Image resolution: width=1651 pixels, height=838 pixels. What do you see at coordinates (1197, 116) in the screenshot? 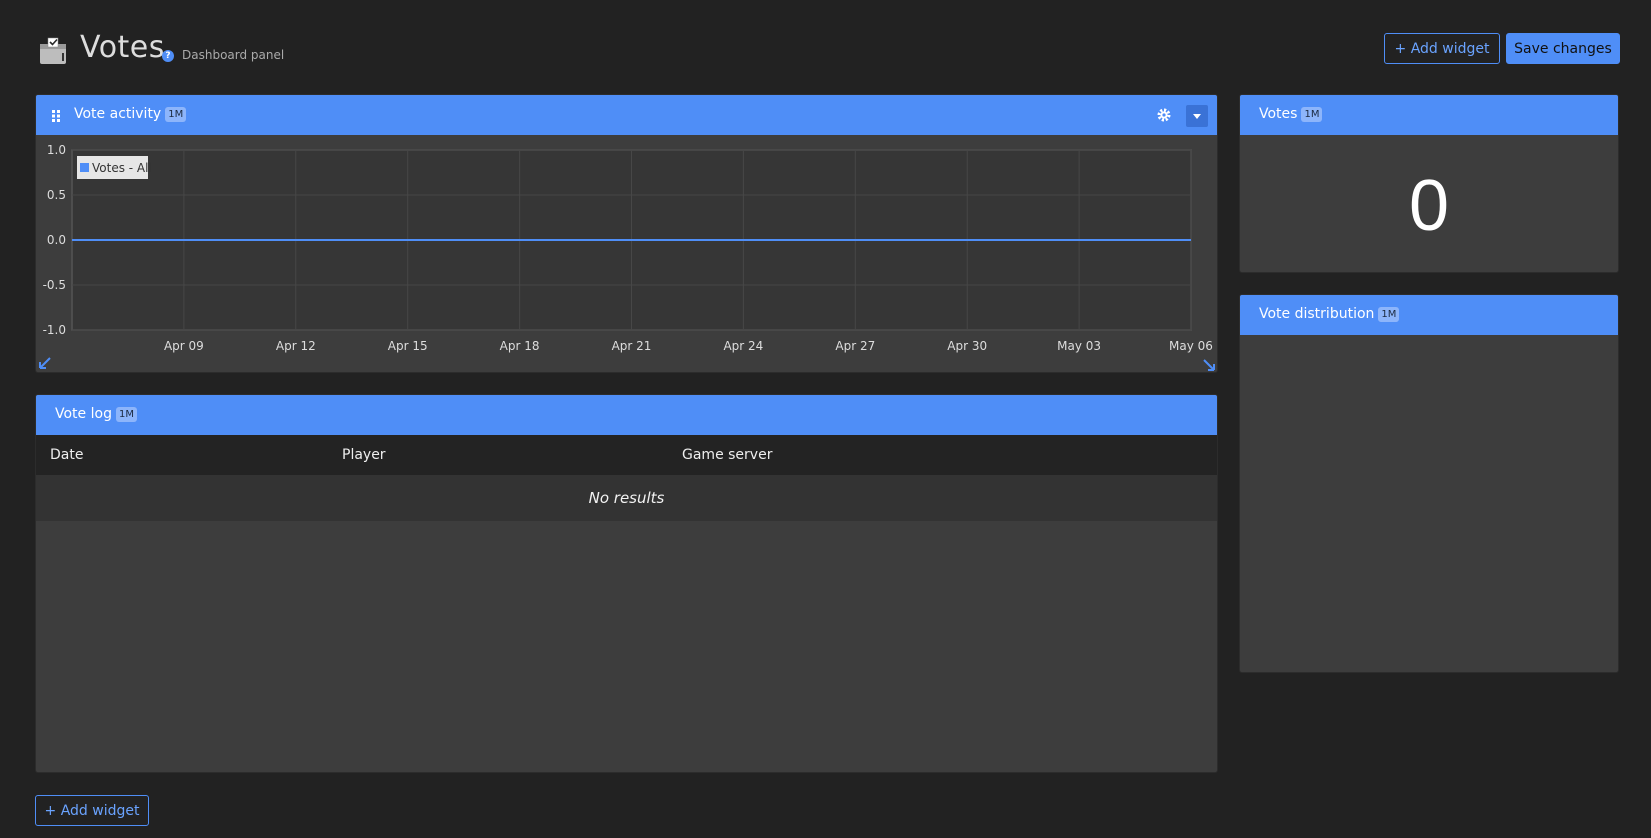
I see `widget-menu-dropdown` at bounding box center [1197, 116].